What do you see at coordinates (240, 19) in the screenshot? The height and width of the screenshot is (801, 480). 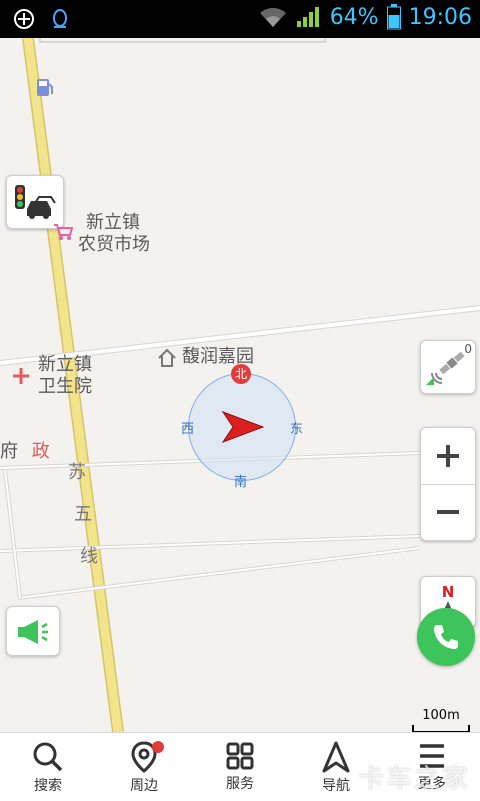 I see `status-bar: 64% 19:06` at bounding box center [240, 19].